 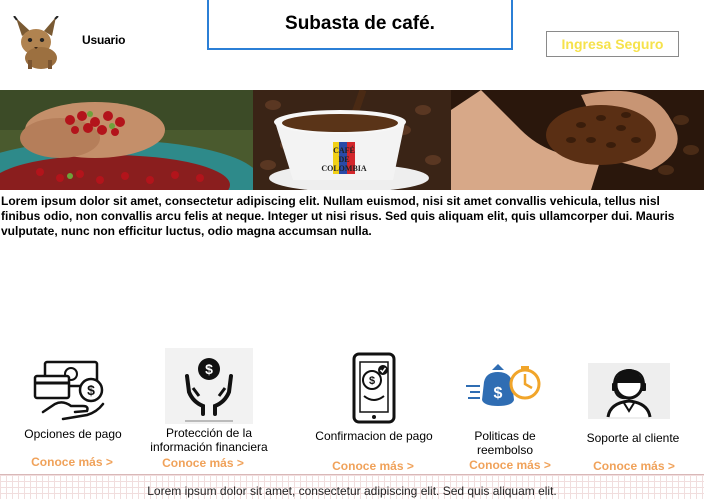 I want to click on avatar, so click(x=37, y=42).